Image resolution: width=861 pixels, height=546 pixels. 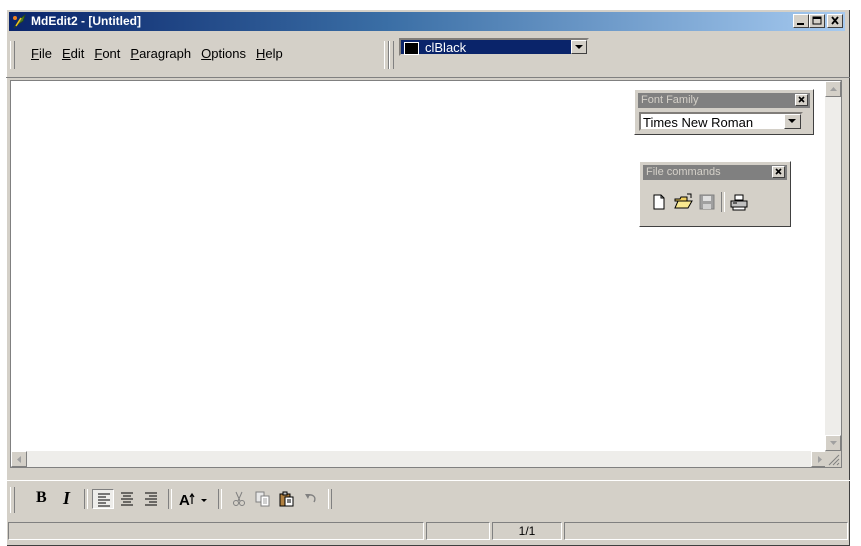 I want to click on svg-text: A, so click(x=184, y=499).